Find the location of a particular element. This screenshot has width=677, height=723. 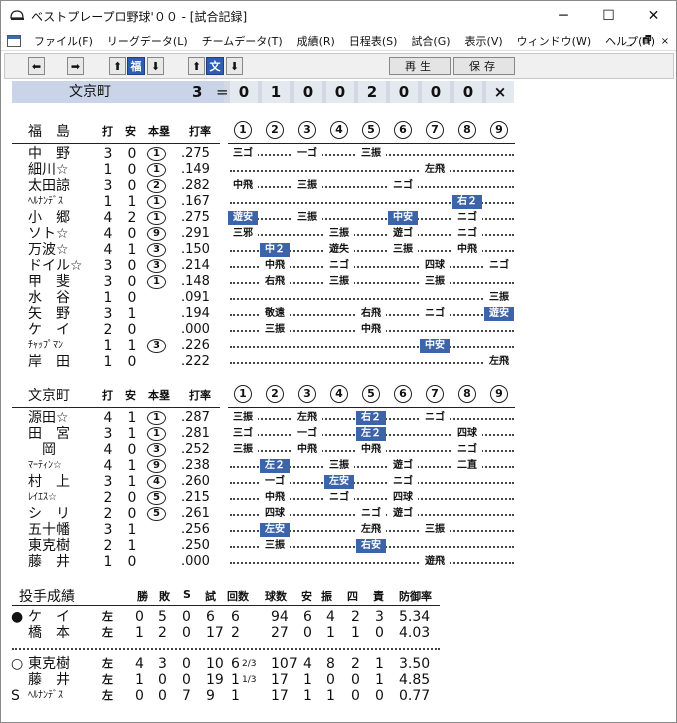

pitcher-hits: 4 is located at coordinates (307, 664).